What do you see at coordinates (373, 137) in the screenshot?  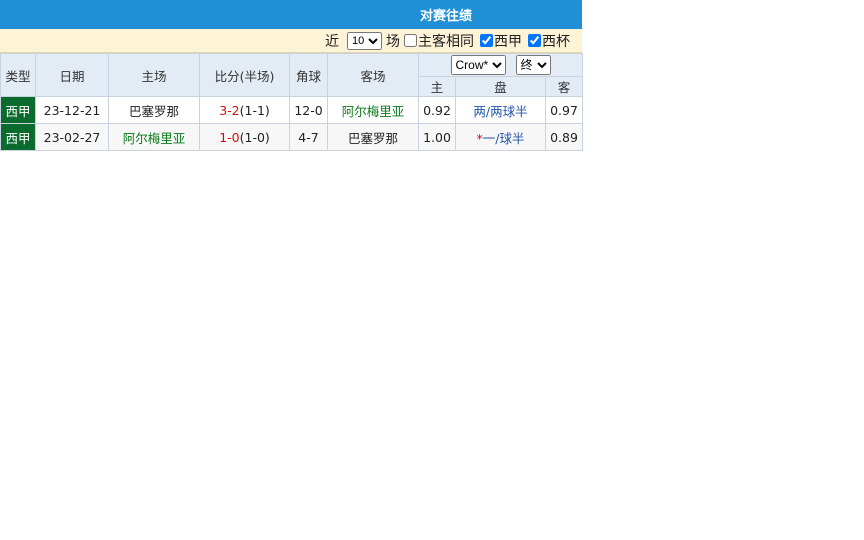 I see `away-team-link: 巴塞罗那` at bounding box center [373, 137].